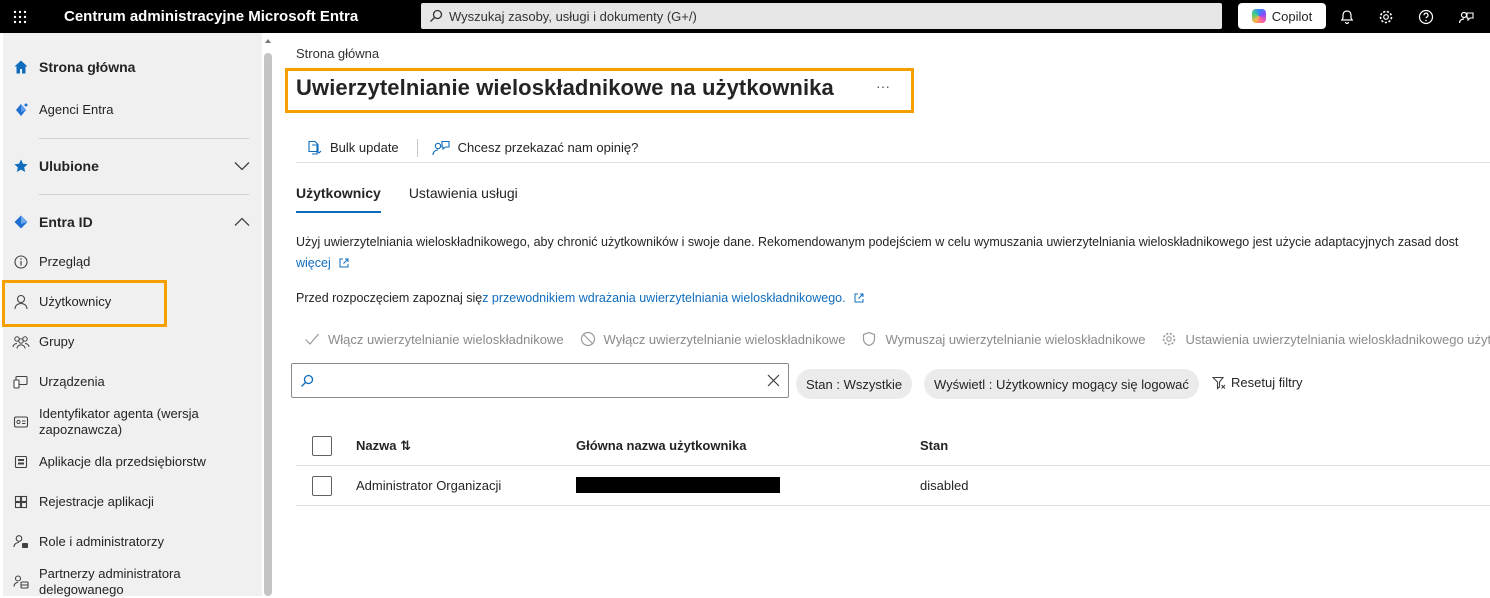 The height and width of the screenshot is (598, 1490). What do you see at coordinates (84, 303) in the screenshot?
I see `users-highlight-box` at bounding box center [84, 303].